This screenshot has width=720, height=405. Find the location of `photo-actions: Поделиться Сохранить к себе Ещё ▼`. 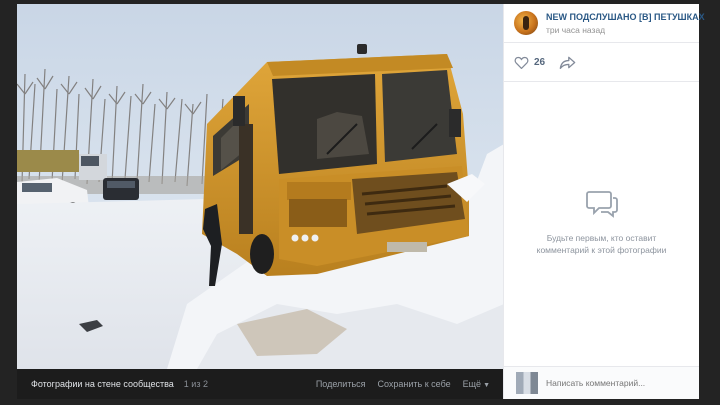

photo-actions: Поделиться Сохранить к себе Ещё ▼ is located at coordinates (403, 384).